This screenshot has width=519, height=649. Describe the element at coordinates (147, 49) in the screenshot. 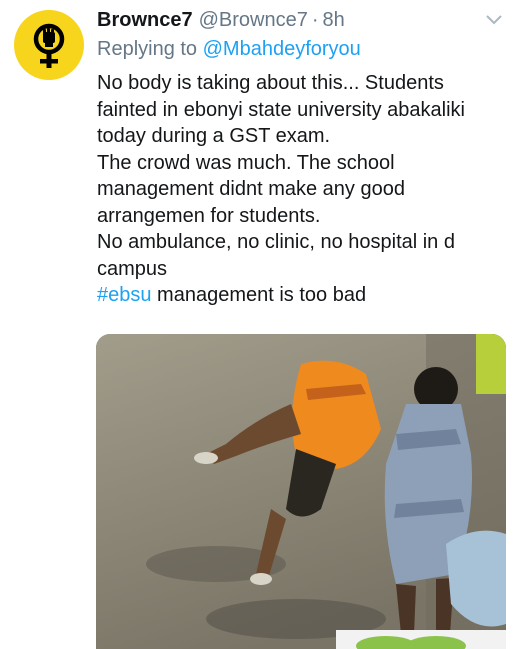

I see `reply-prefix: Replying to` at that location.